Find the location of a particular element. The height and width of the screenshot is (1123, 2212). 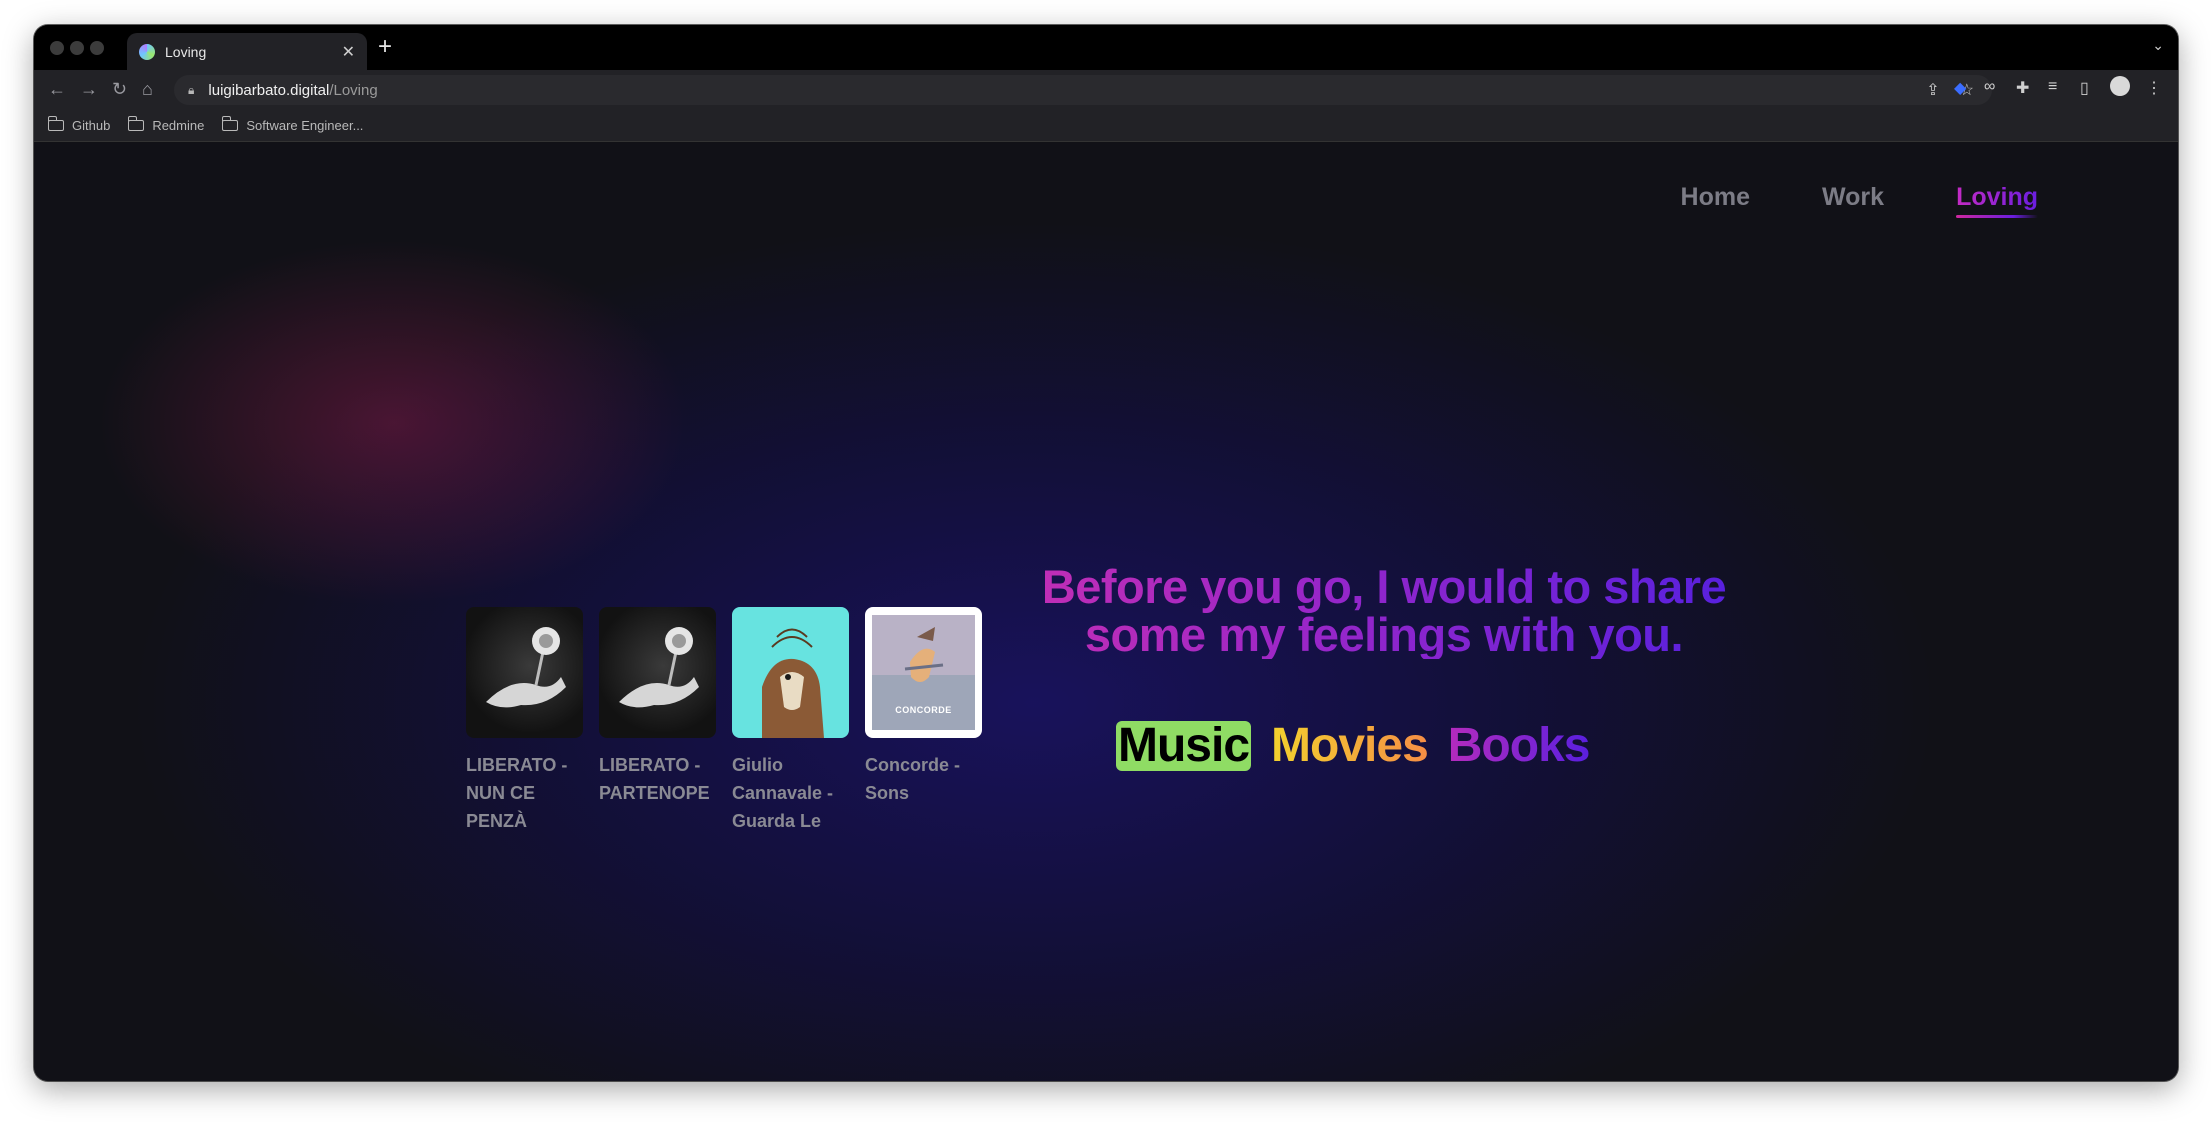

maximize-window-button is located at coordinates (97, 48).